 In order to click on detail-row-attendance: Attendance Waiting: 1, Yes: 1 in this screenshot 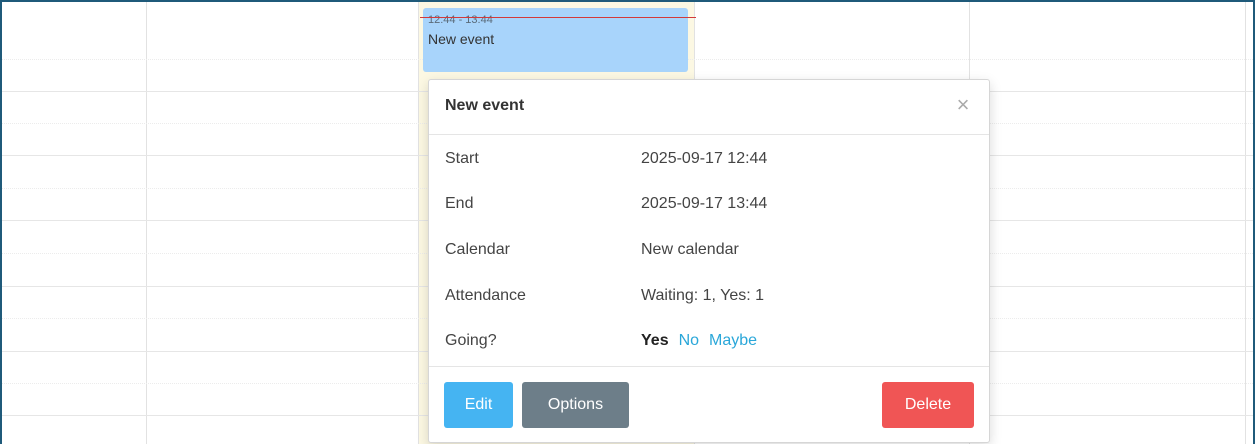, I will do `click(710, 296)`.